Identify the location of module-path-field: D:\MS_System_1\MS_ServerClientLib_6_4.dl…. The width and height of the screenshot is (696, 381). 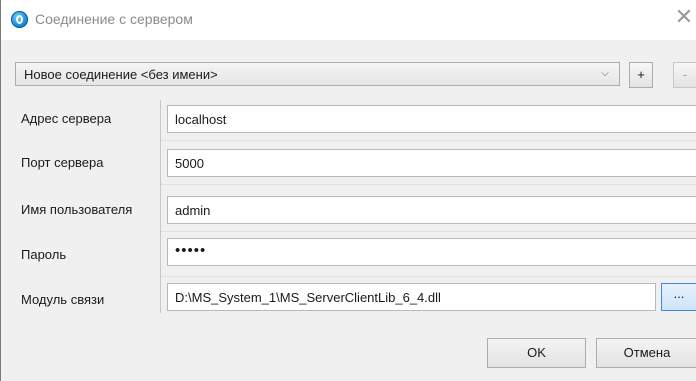
(411, 297).